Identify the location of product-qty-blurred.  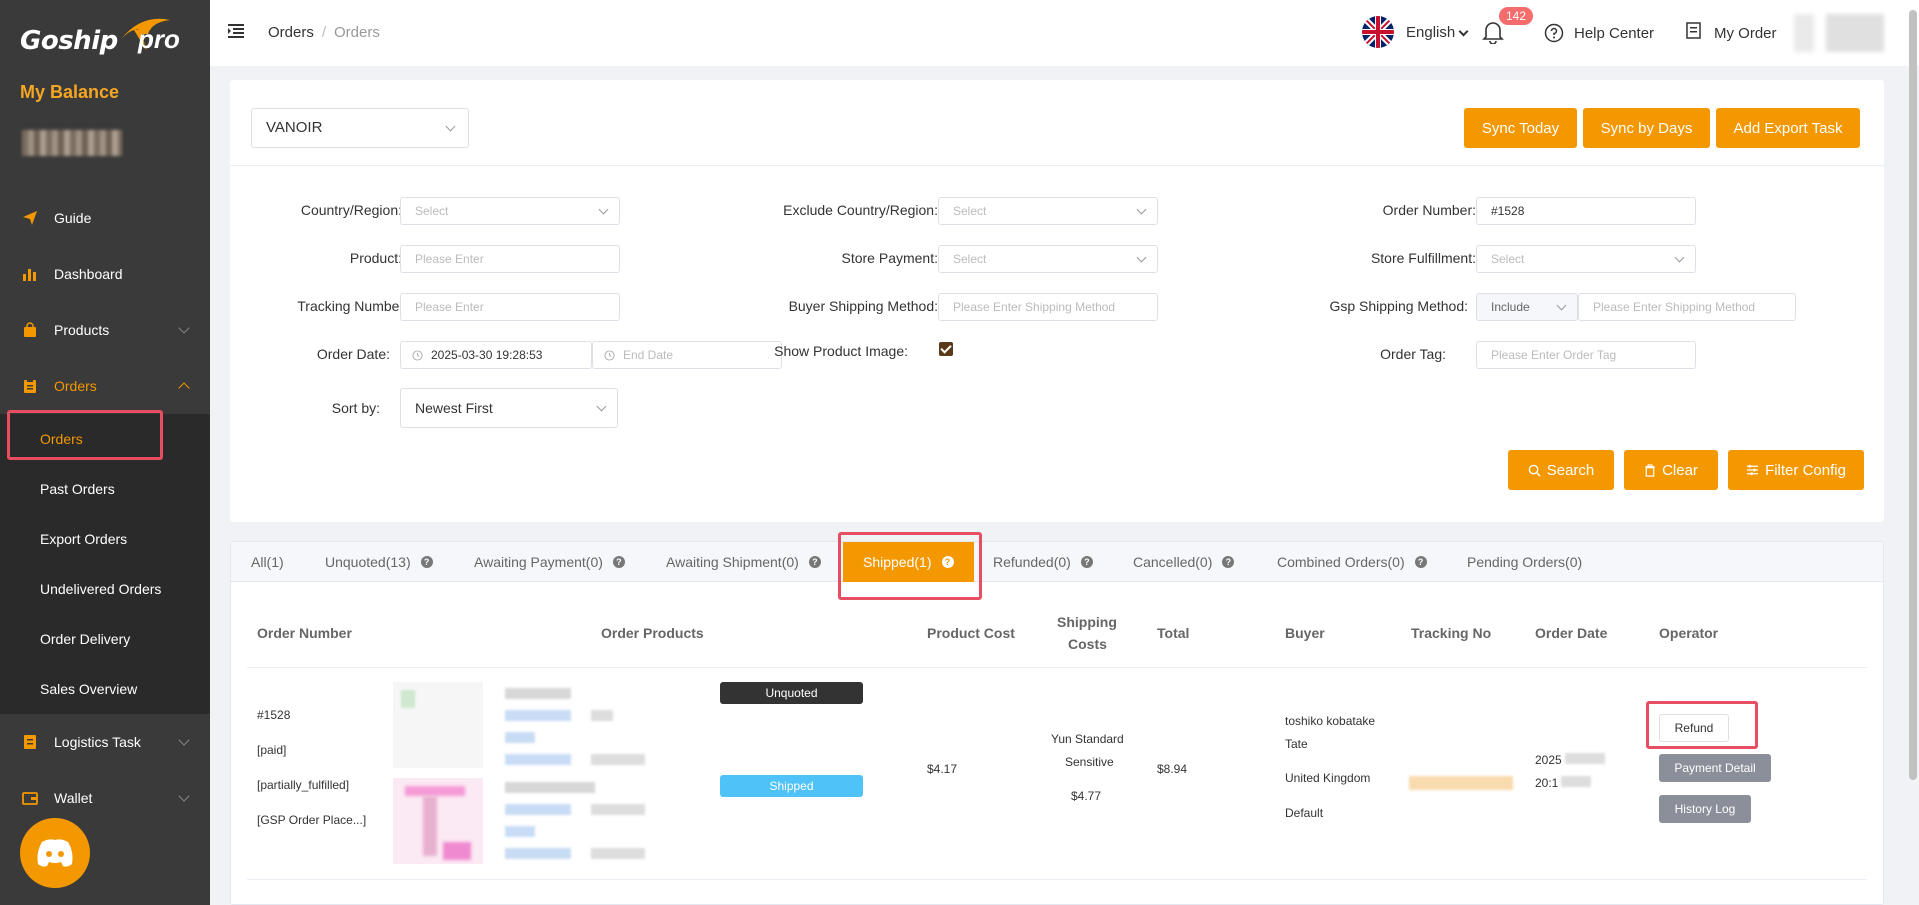
(618, 809).